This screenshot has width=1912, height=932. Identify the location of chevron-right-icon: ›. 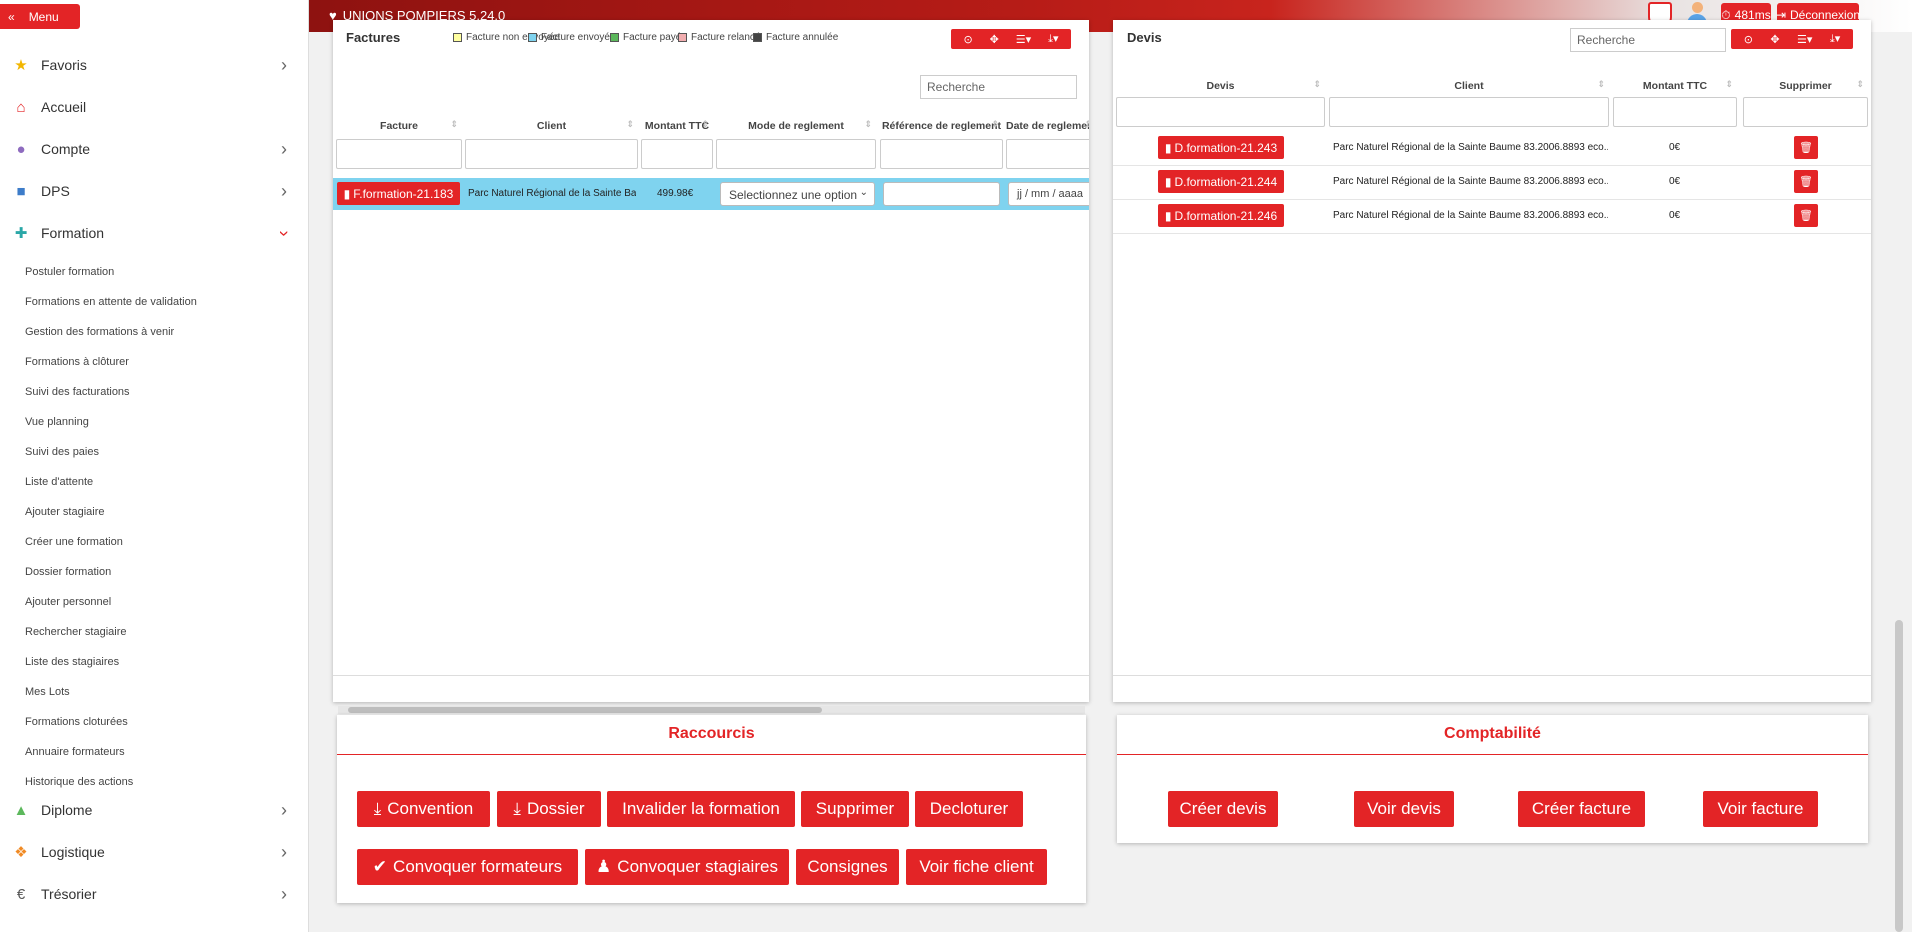
(284, 190).